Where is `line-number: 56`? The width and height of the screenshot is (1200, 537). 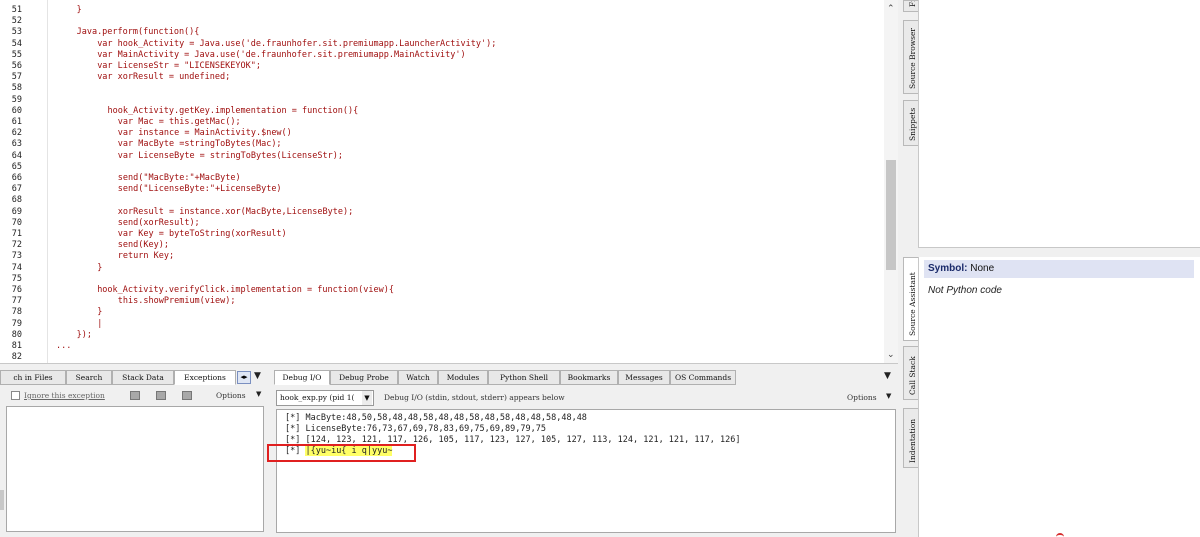
line-number: 56 is located at coordinates (16, 66).